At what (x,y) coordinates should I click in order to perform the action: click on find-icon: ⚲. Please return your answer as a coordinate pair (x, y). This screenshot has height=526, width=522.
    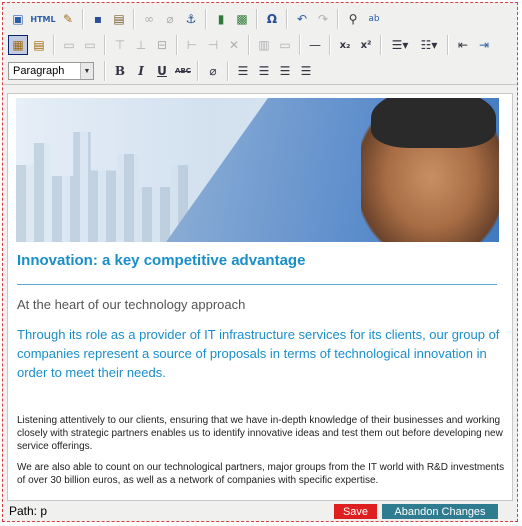
    Looking at the image, I should click on (353, 19).